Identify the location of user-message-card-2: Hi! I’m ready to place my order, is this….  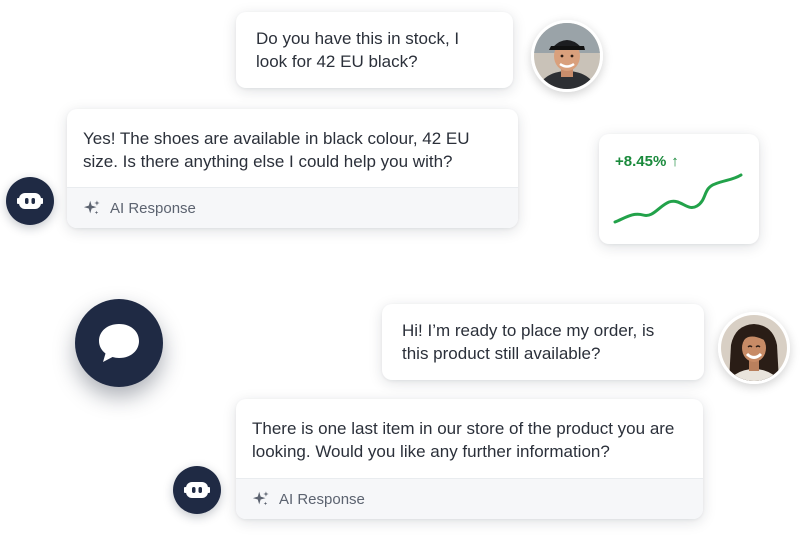
(543, 342).